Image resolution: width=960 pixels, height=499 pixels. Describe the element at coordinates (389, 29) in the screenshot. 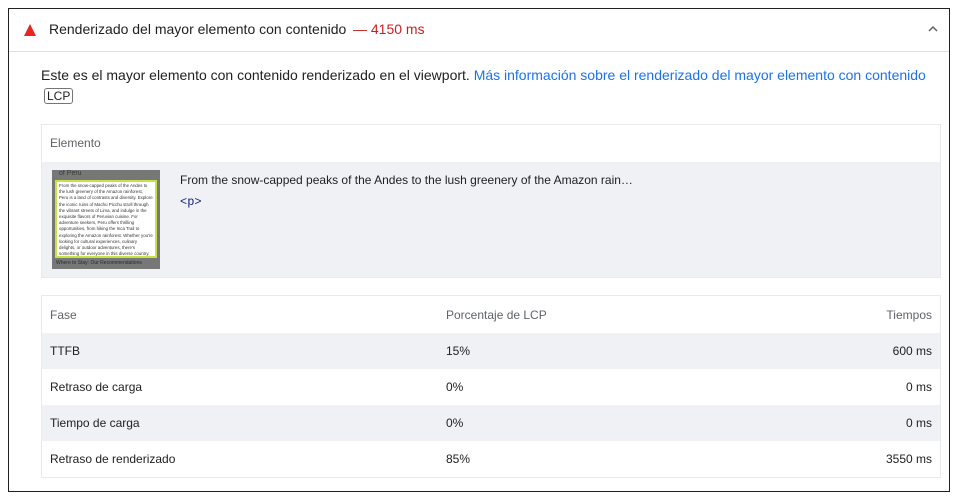

I see `audit-metric-value: — 4150 ms` at that location.